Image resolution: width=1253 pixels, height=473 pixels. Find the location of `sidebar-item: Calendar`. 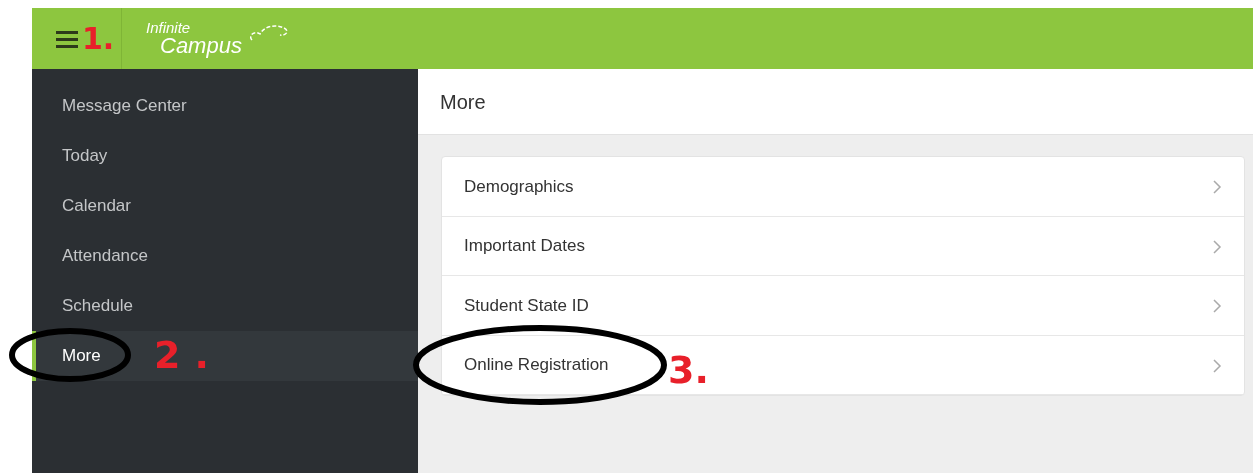

sidebar-item: Calendar is located at coordinates (225, 206).